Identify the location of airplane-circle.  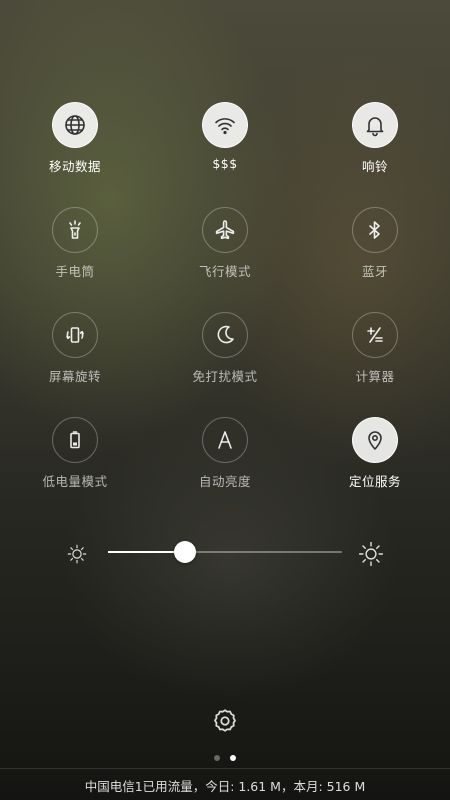
(225, 230).